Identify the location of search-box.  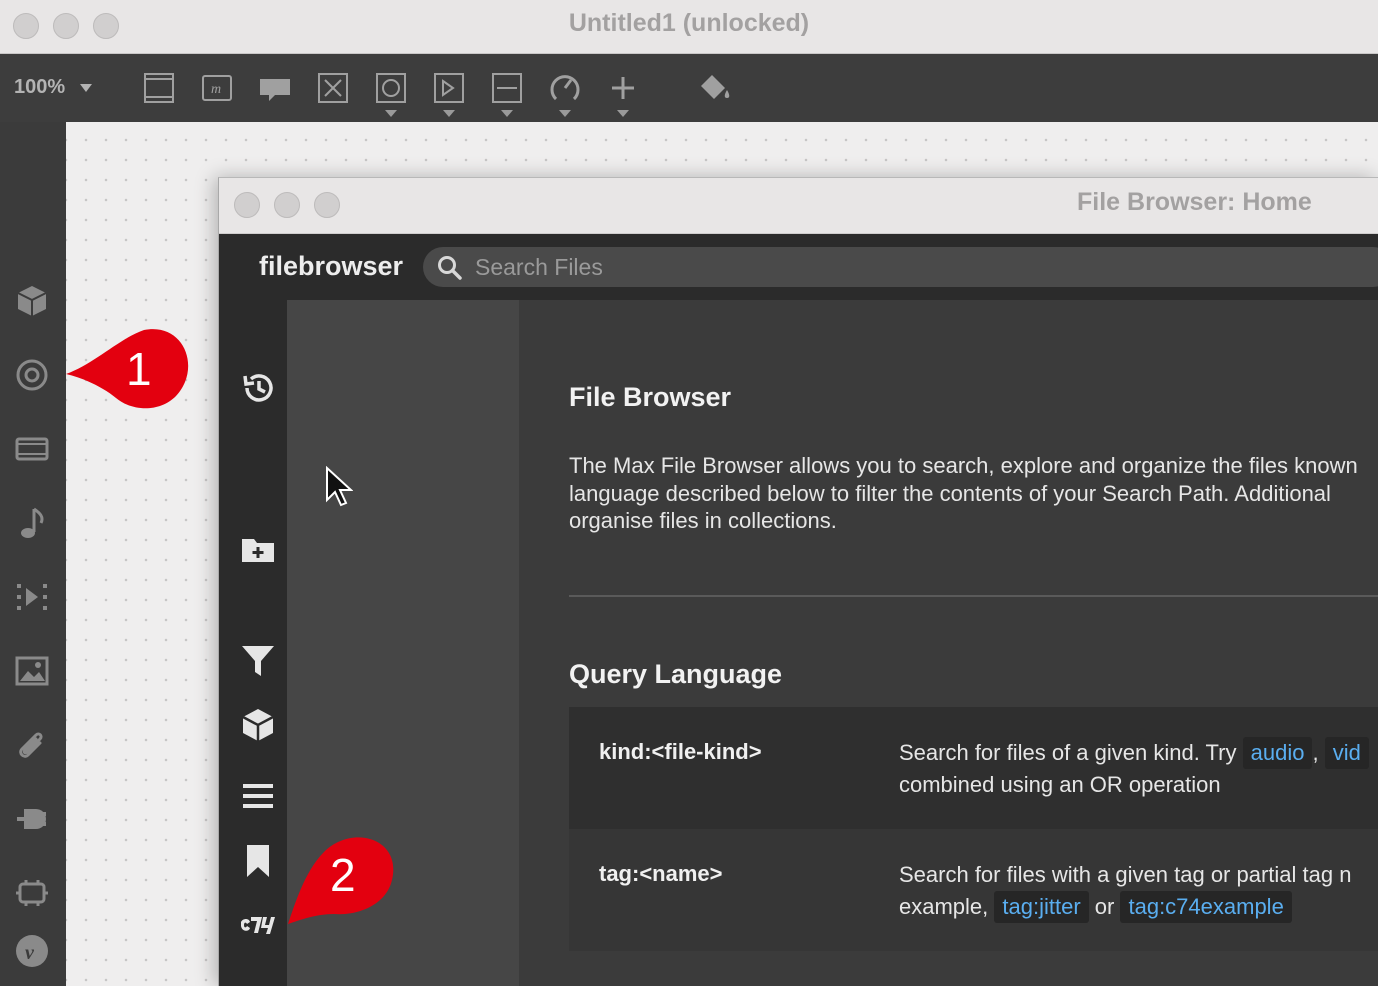
(900, 267).